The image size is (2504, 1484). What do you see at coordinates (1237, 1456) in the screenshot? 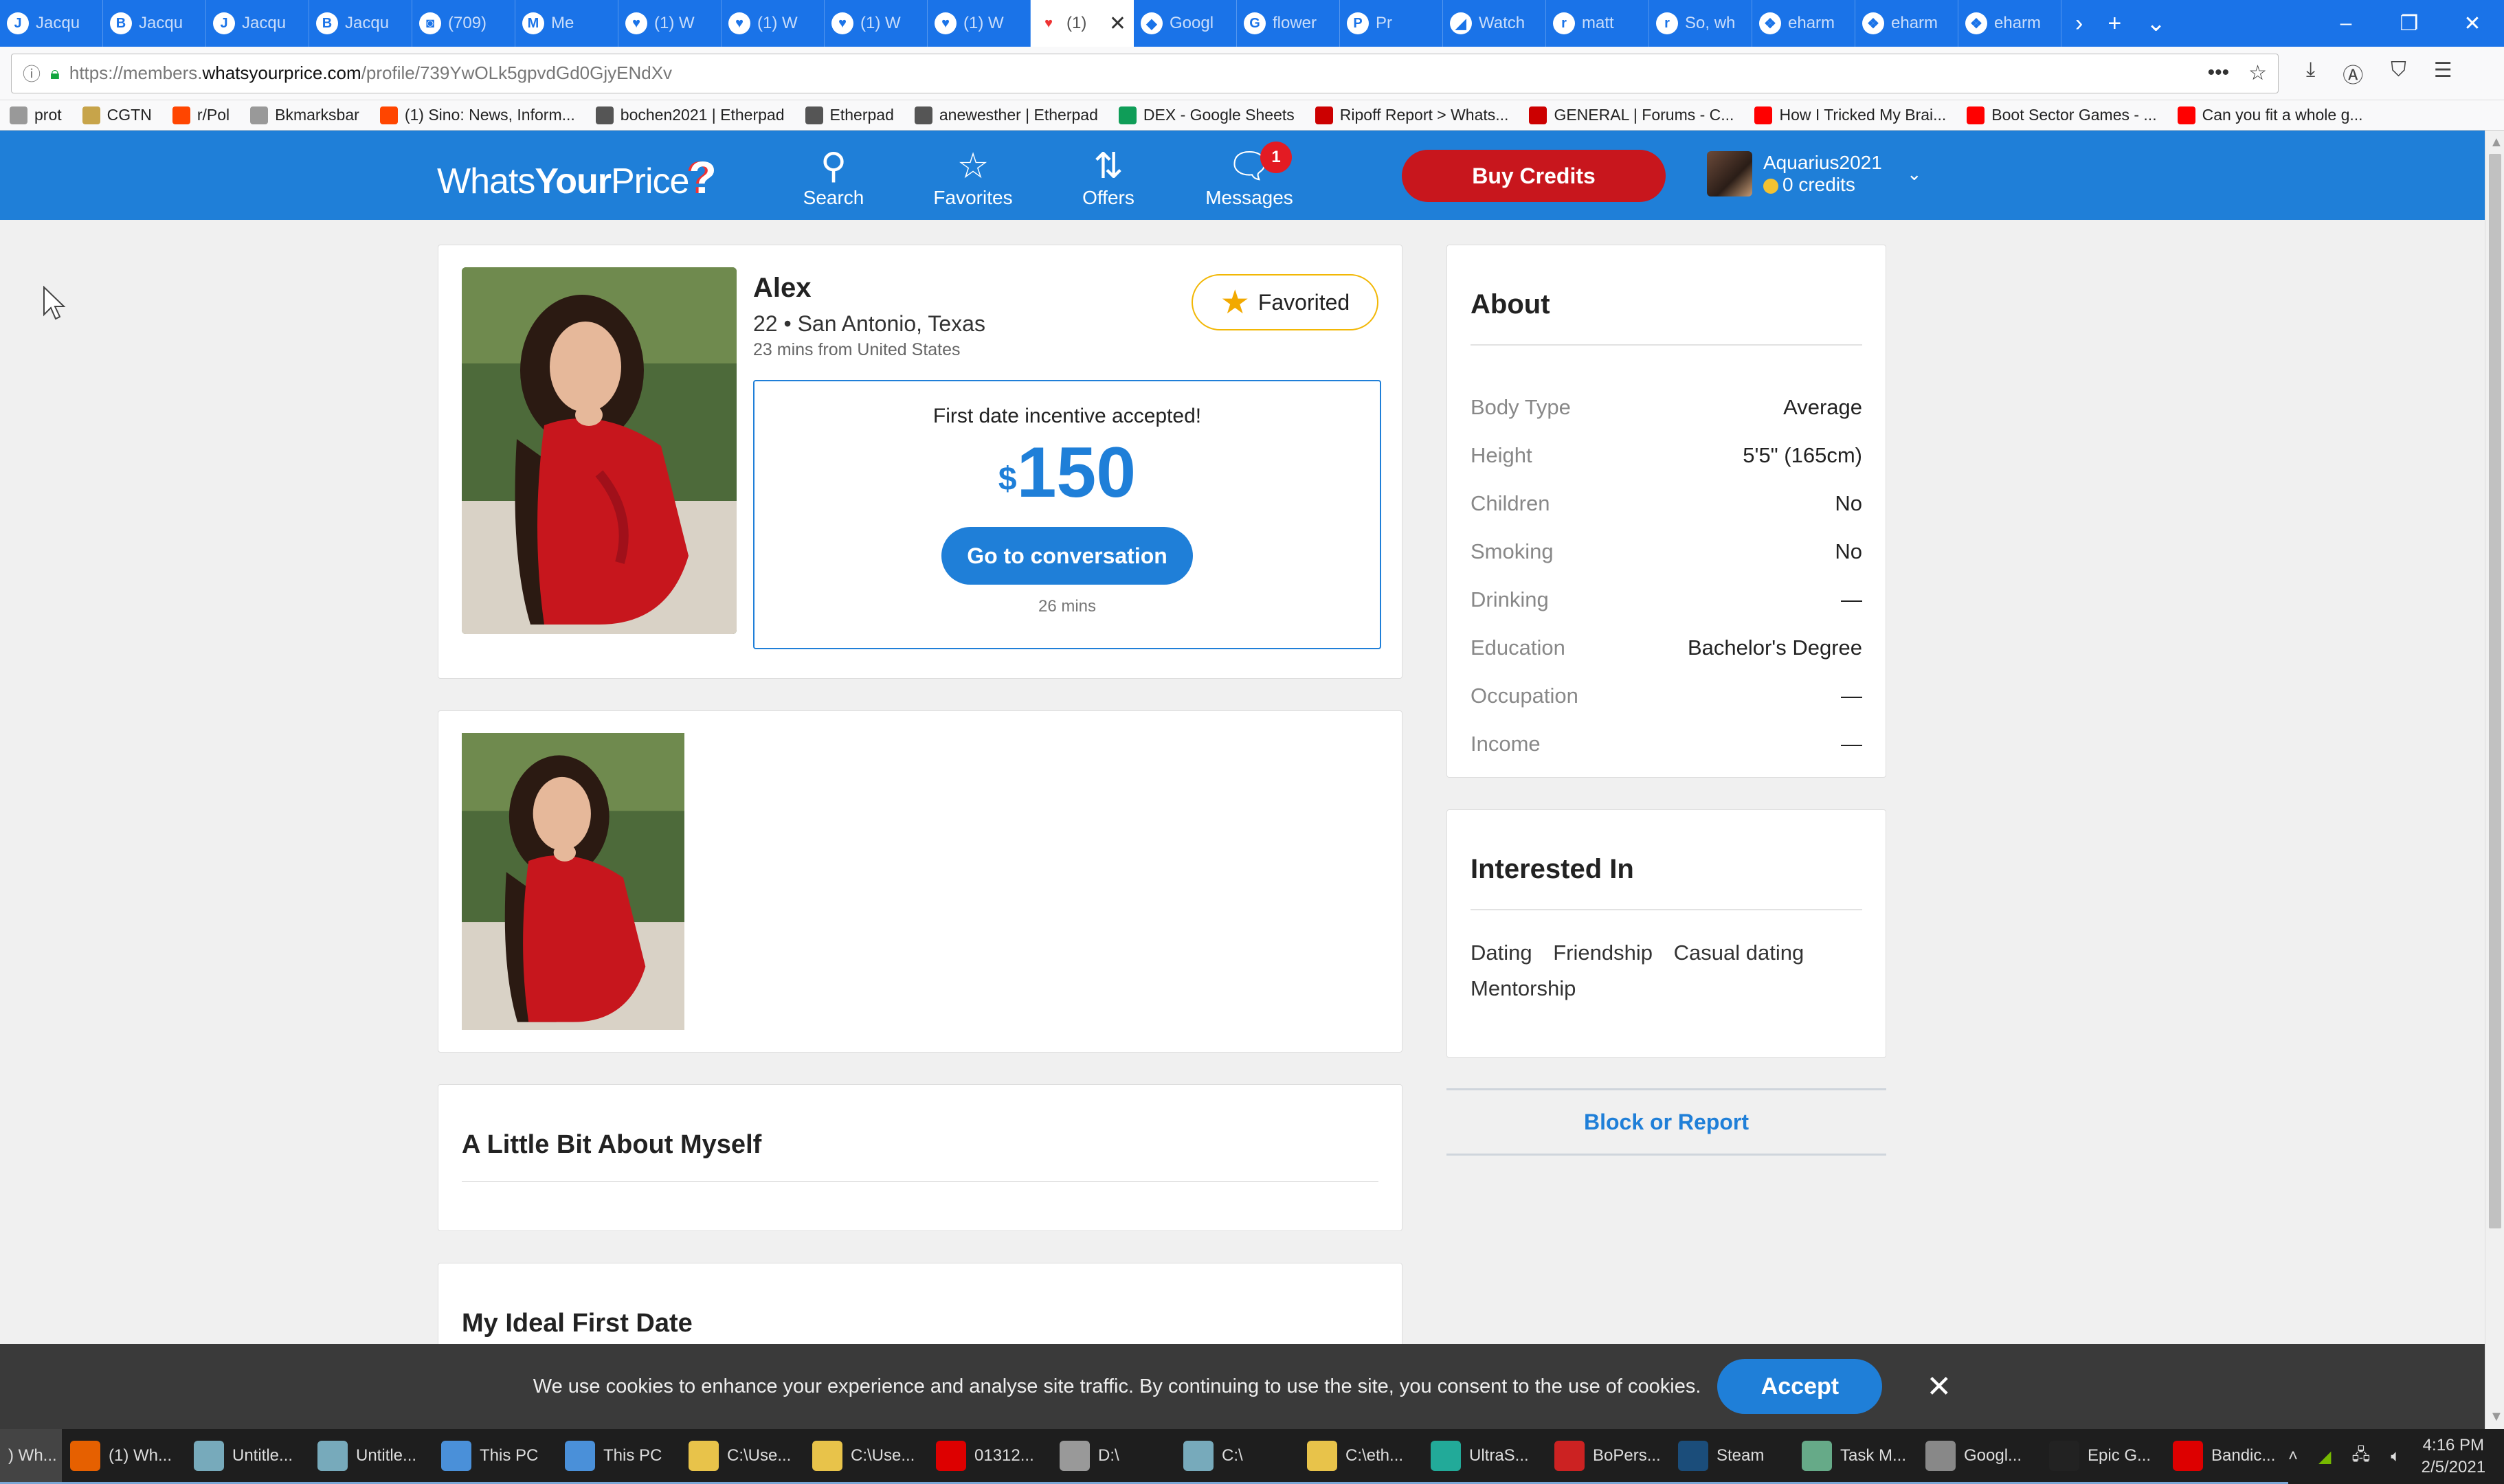
I see `taskbar-app: C:\` at bounding box center [1237, 1456].